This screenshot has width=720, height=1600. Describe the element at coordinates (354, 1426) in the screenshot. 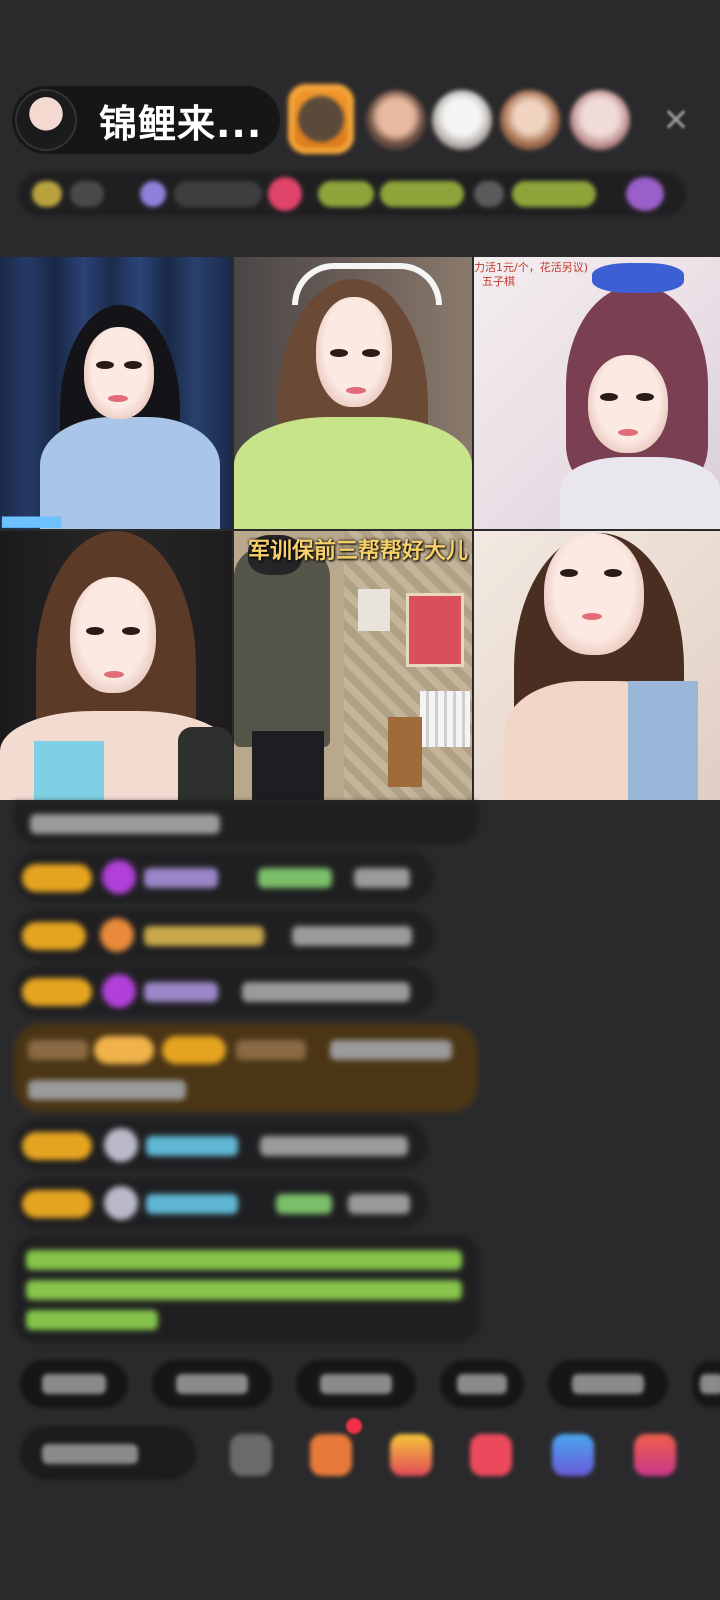

I see `notification-dot` at that location.